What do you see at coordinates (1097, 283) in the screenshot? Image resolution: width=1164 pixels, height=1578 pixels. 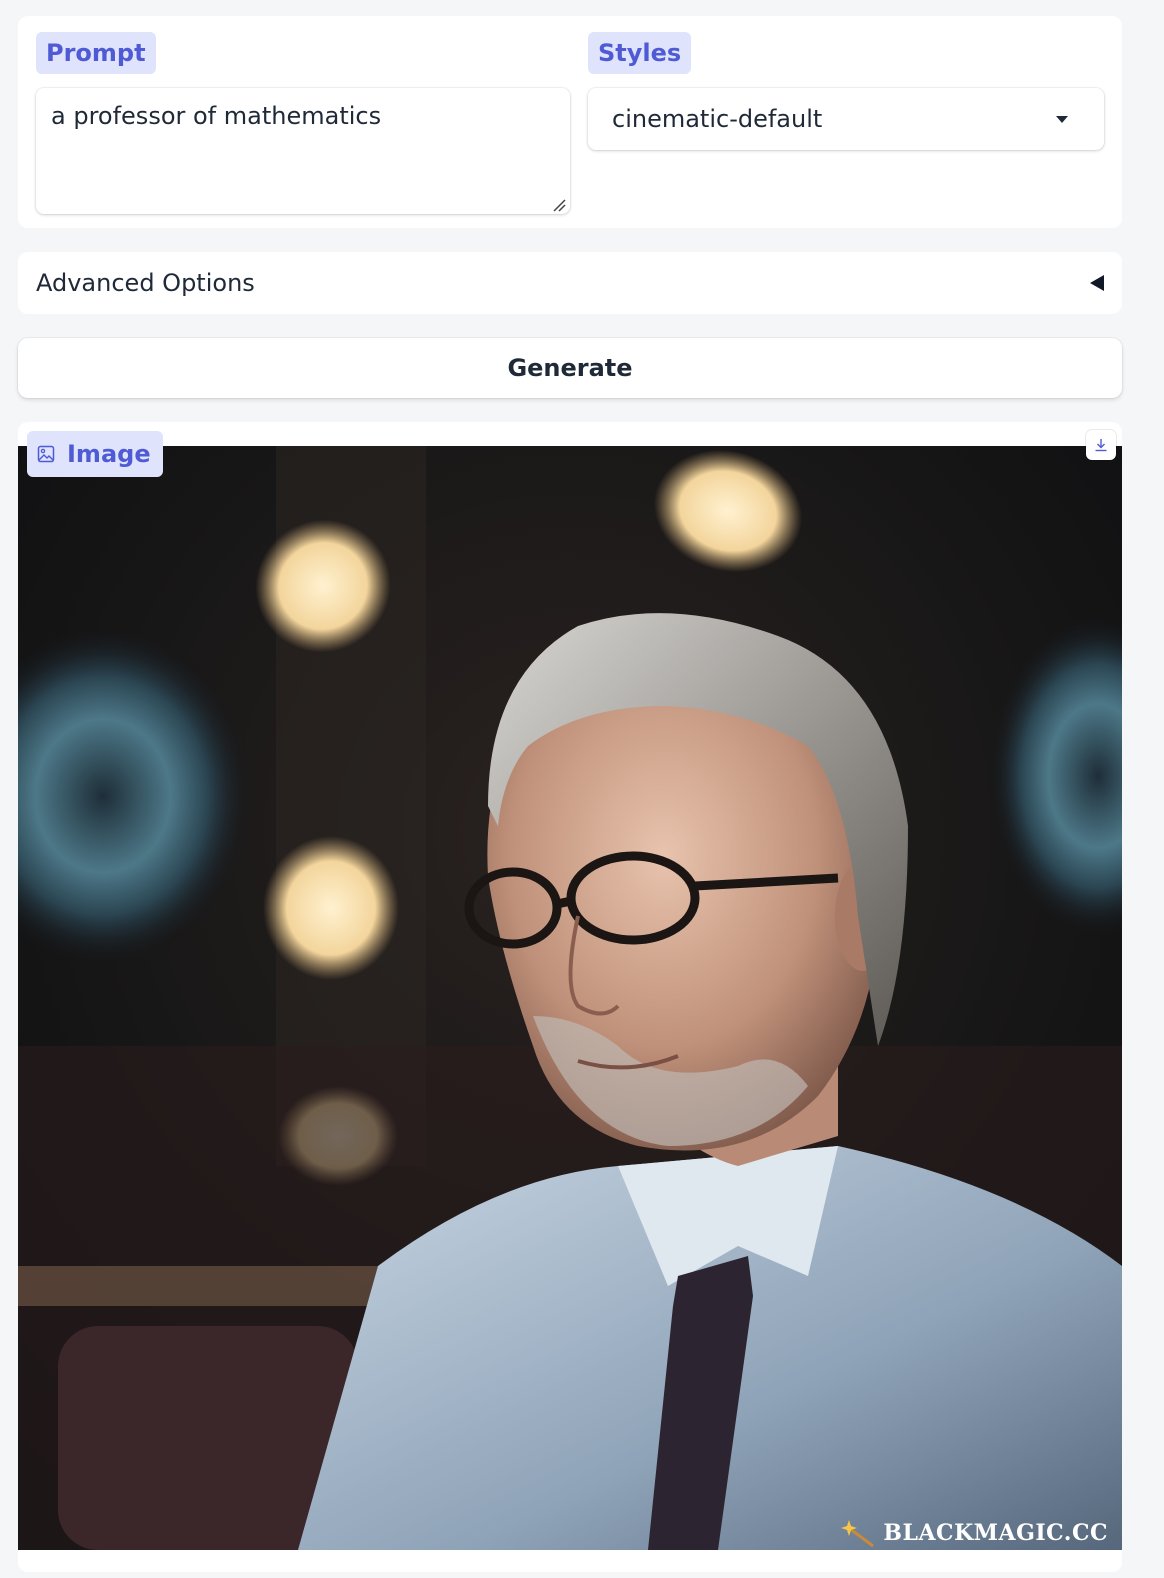 I see `collapse-triangle-icon` at bounding box center [1097, 283].